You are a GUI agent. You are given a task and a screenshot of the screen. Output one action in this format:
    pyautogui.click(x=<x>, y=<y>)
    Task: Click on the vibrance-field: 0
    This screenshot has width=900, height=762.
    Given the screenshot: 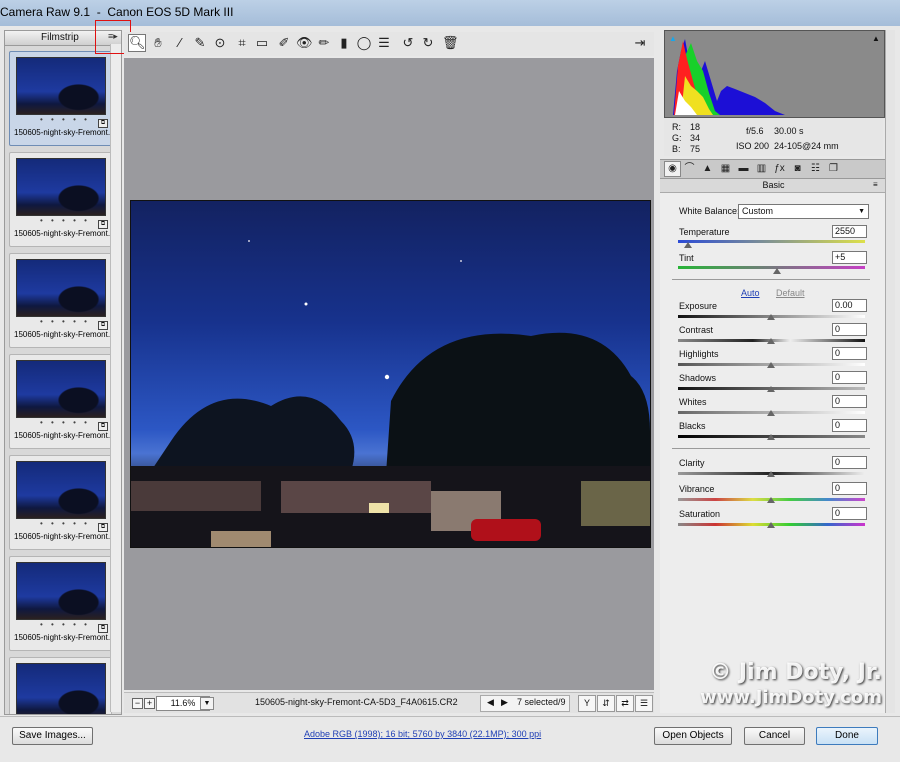 What is the action you would take?
    pyautogui.click(x=849, y=488)
    